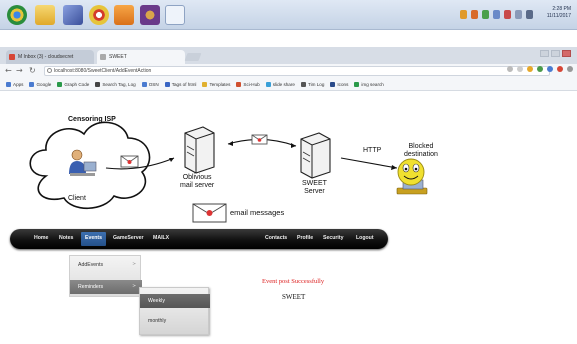  What do you see at coordinates (566, 53) in the screenshot?
I see `close-button` at bounding box center [566, 53].